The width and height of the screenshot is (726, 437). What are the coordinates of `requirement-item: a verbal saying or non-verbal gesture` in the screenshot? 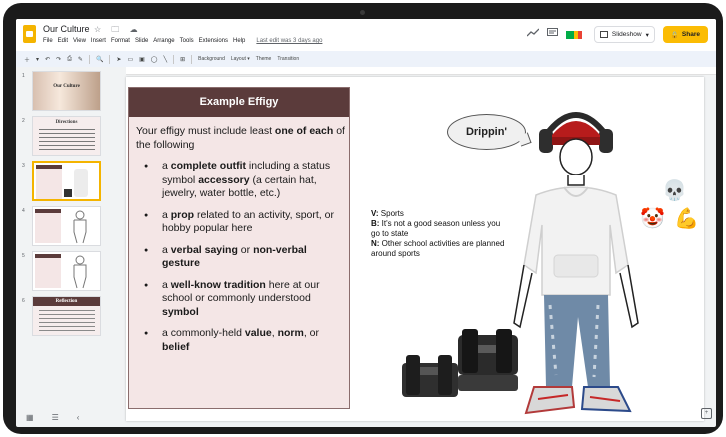 It's located at (240, 257).